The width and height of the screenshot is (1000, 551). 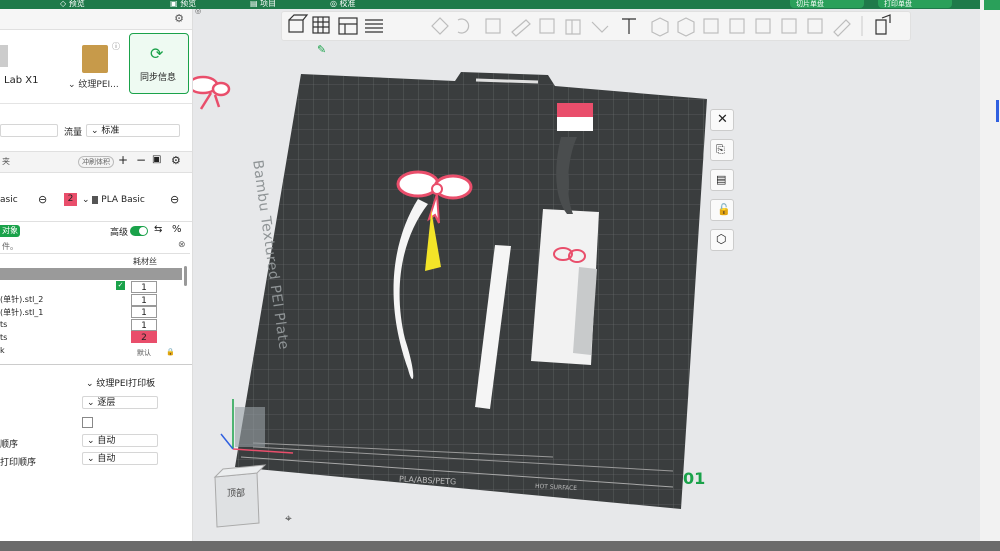 What do you see at coordinates (95, 247) in the screenshot?
I see `object-search: 件。 ⊗` at bounding box center [95, 247].